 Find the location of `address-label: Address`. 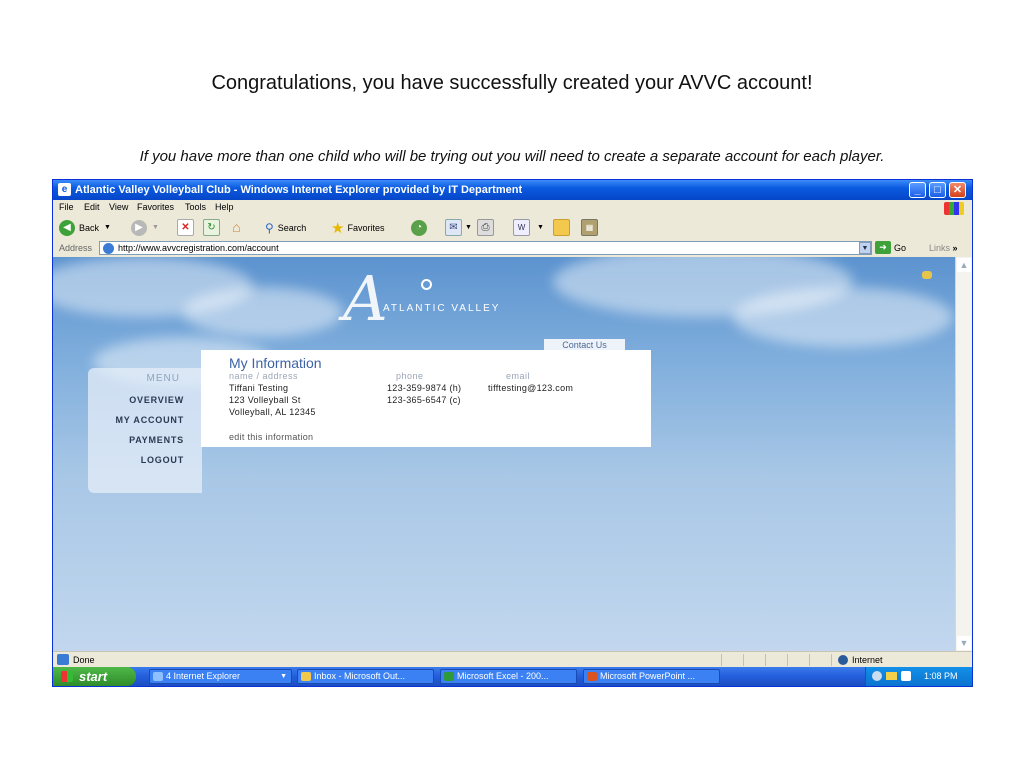

address-label: Address is located at coordinates (76, 248).